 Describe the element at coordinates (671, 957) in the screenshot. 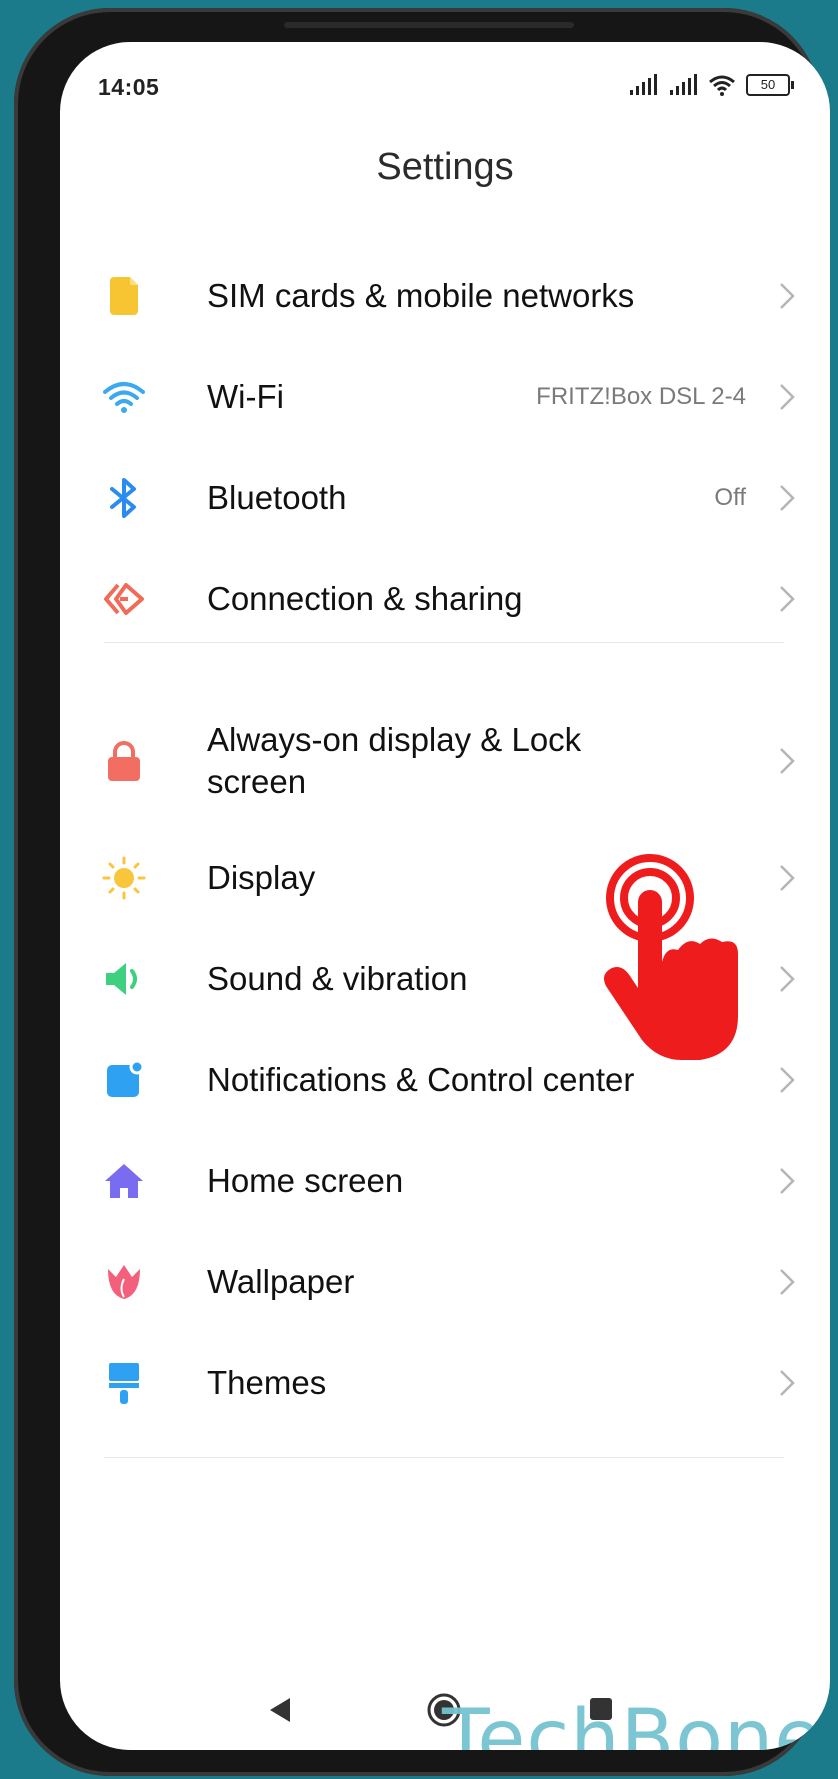

I see `tap-hand-icon` at that location.